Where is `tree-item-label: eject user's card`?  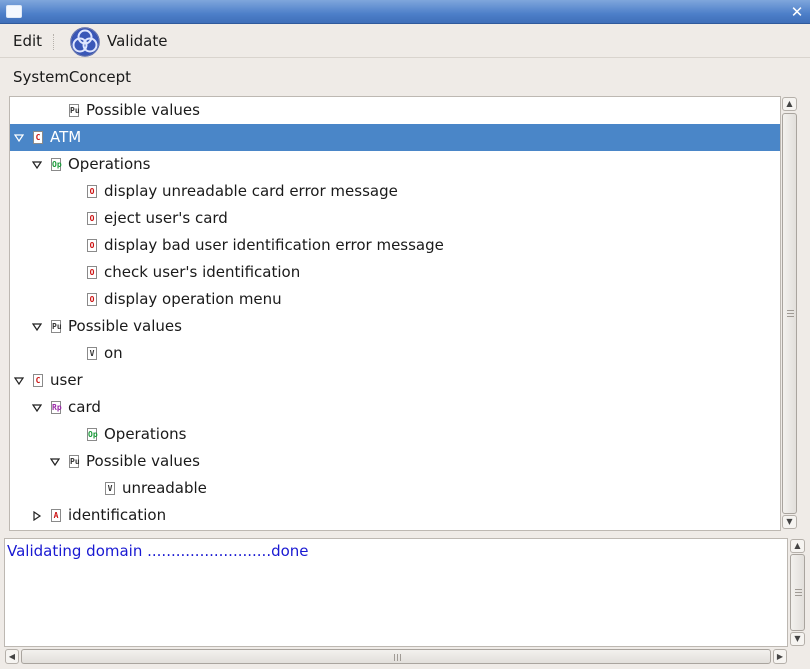 tree-item-label: eject user's card is located at coordinates (166, 218).